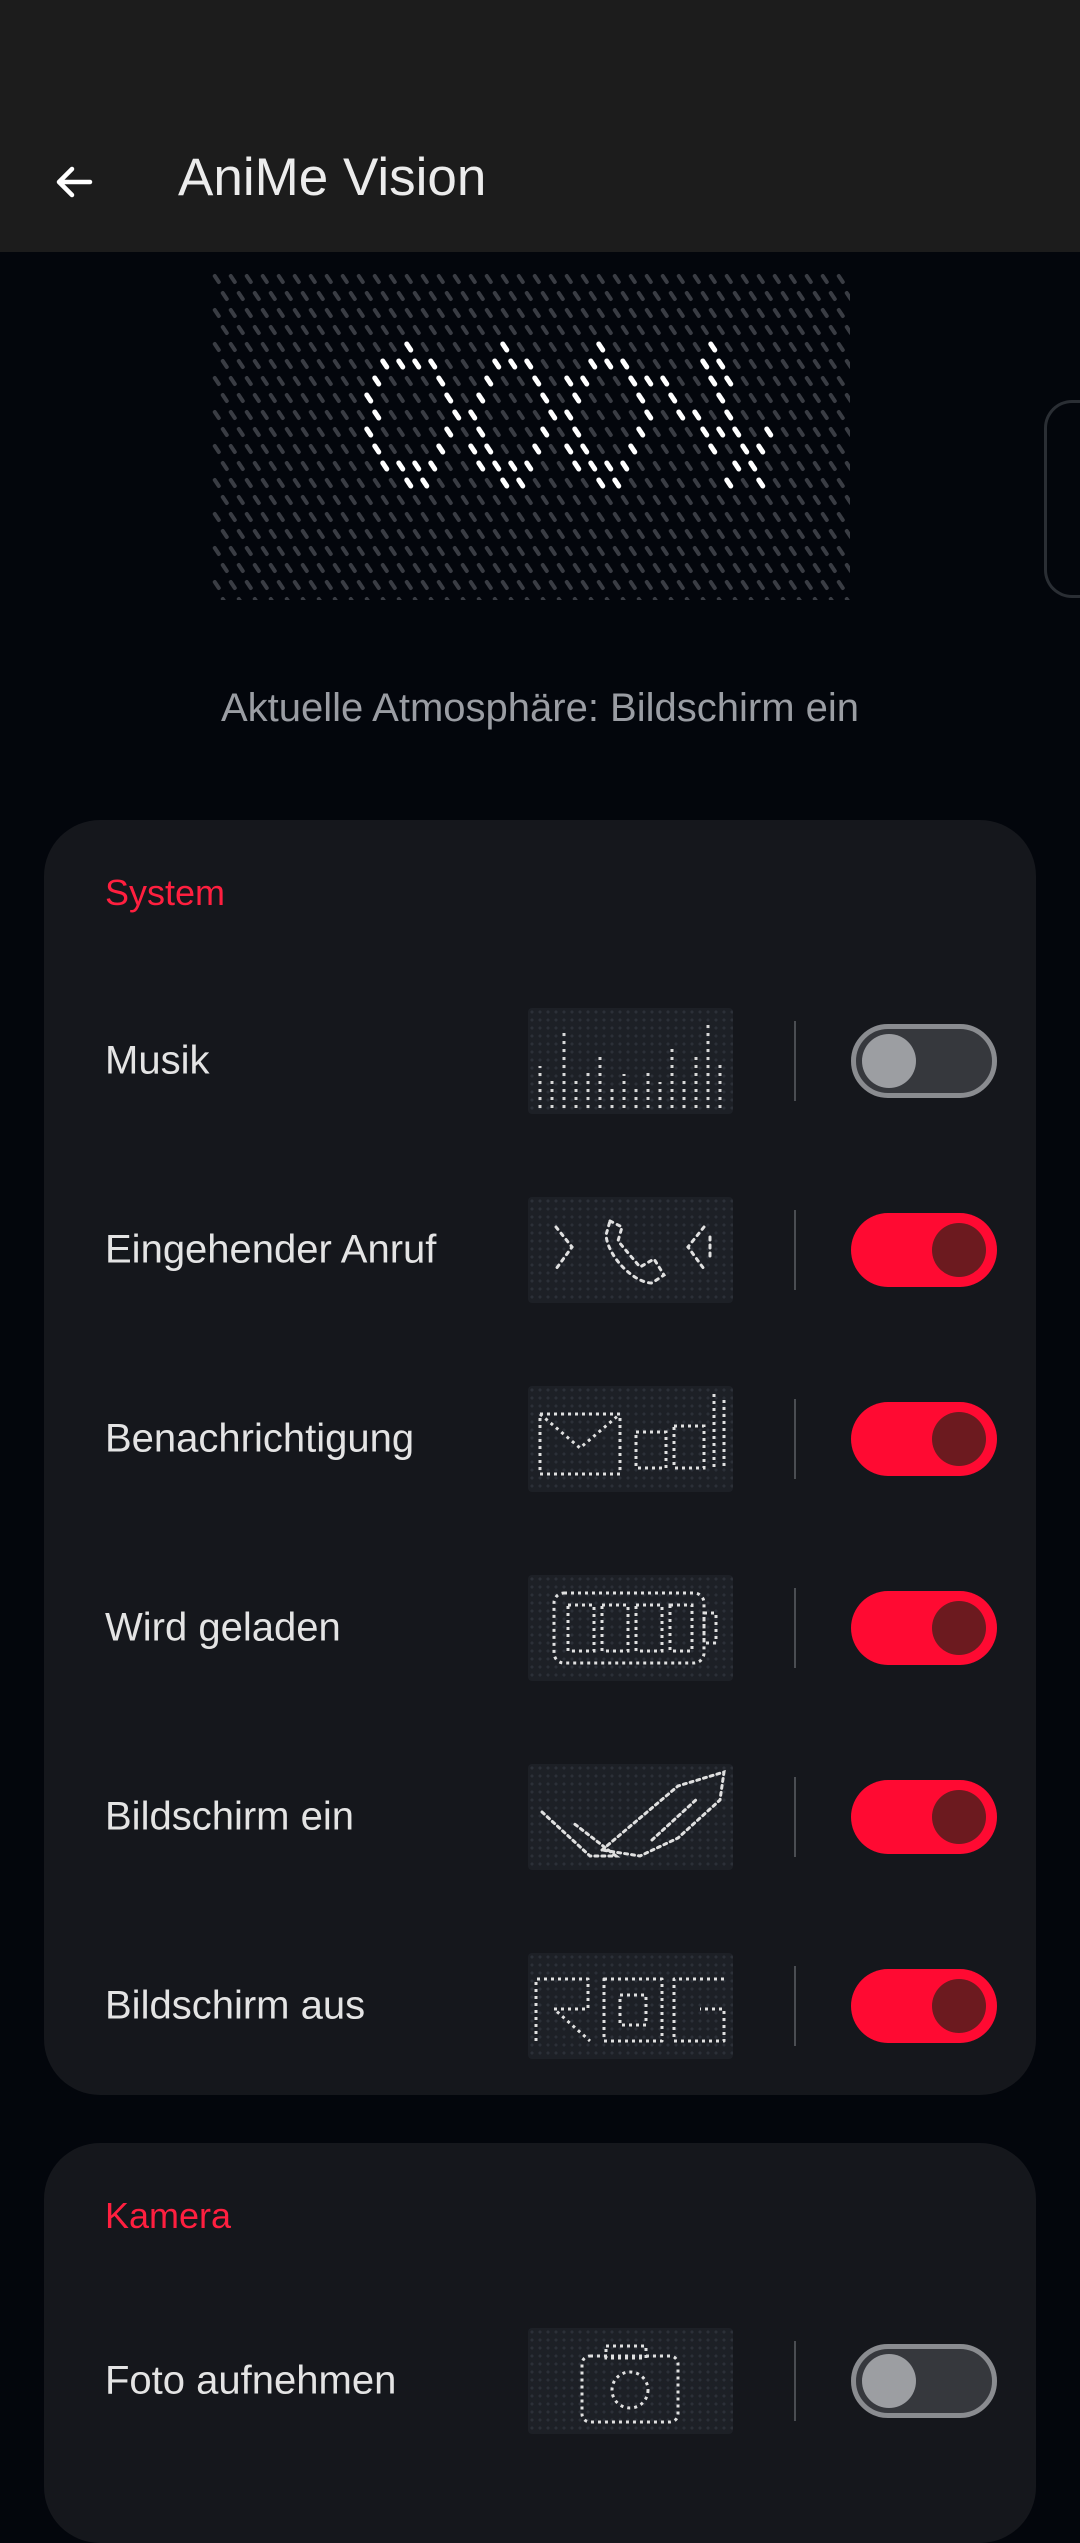  Describe the element at coordinates (260, 1438) in the screenshot. I see `row-label: Benachrichtigung` at that location.